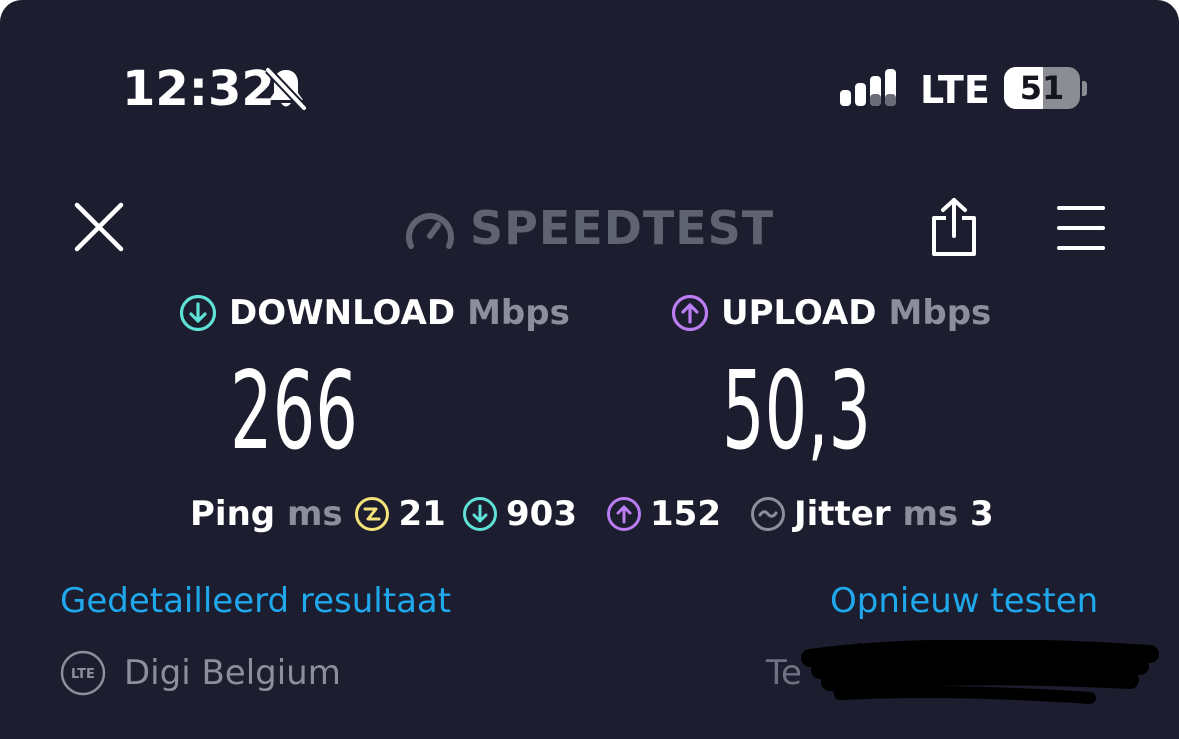 Image resolution: width=1179 pixels, height=739 pixels. What do you see at coordinates (799, 313) in the screenshot?
I see `upload-label: UPLOAD` at bounding box center [799, 313].